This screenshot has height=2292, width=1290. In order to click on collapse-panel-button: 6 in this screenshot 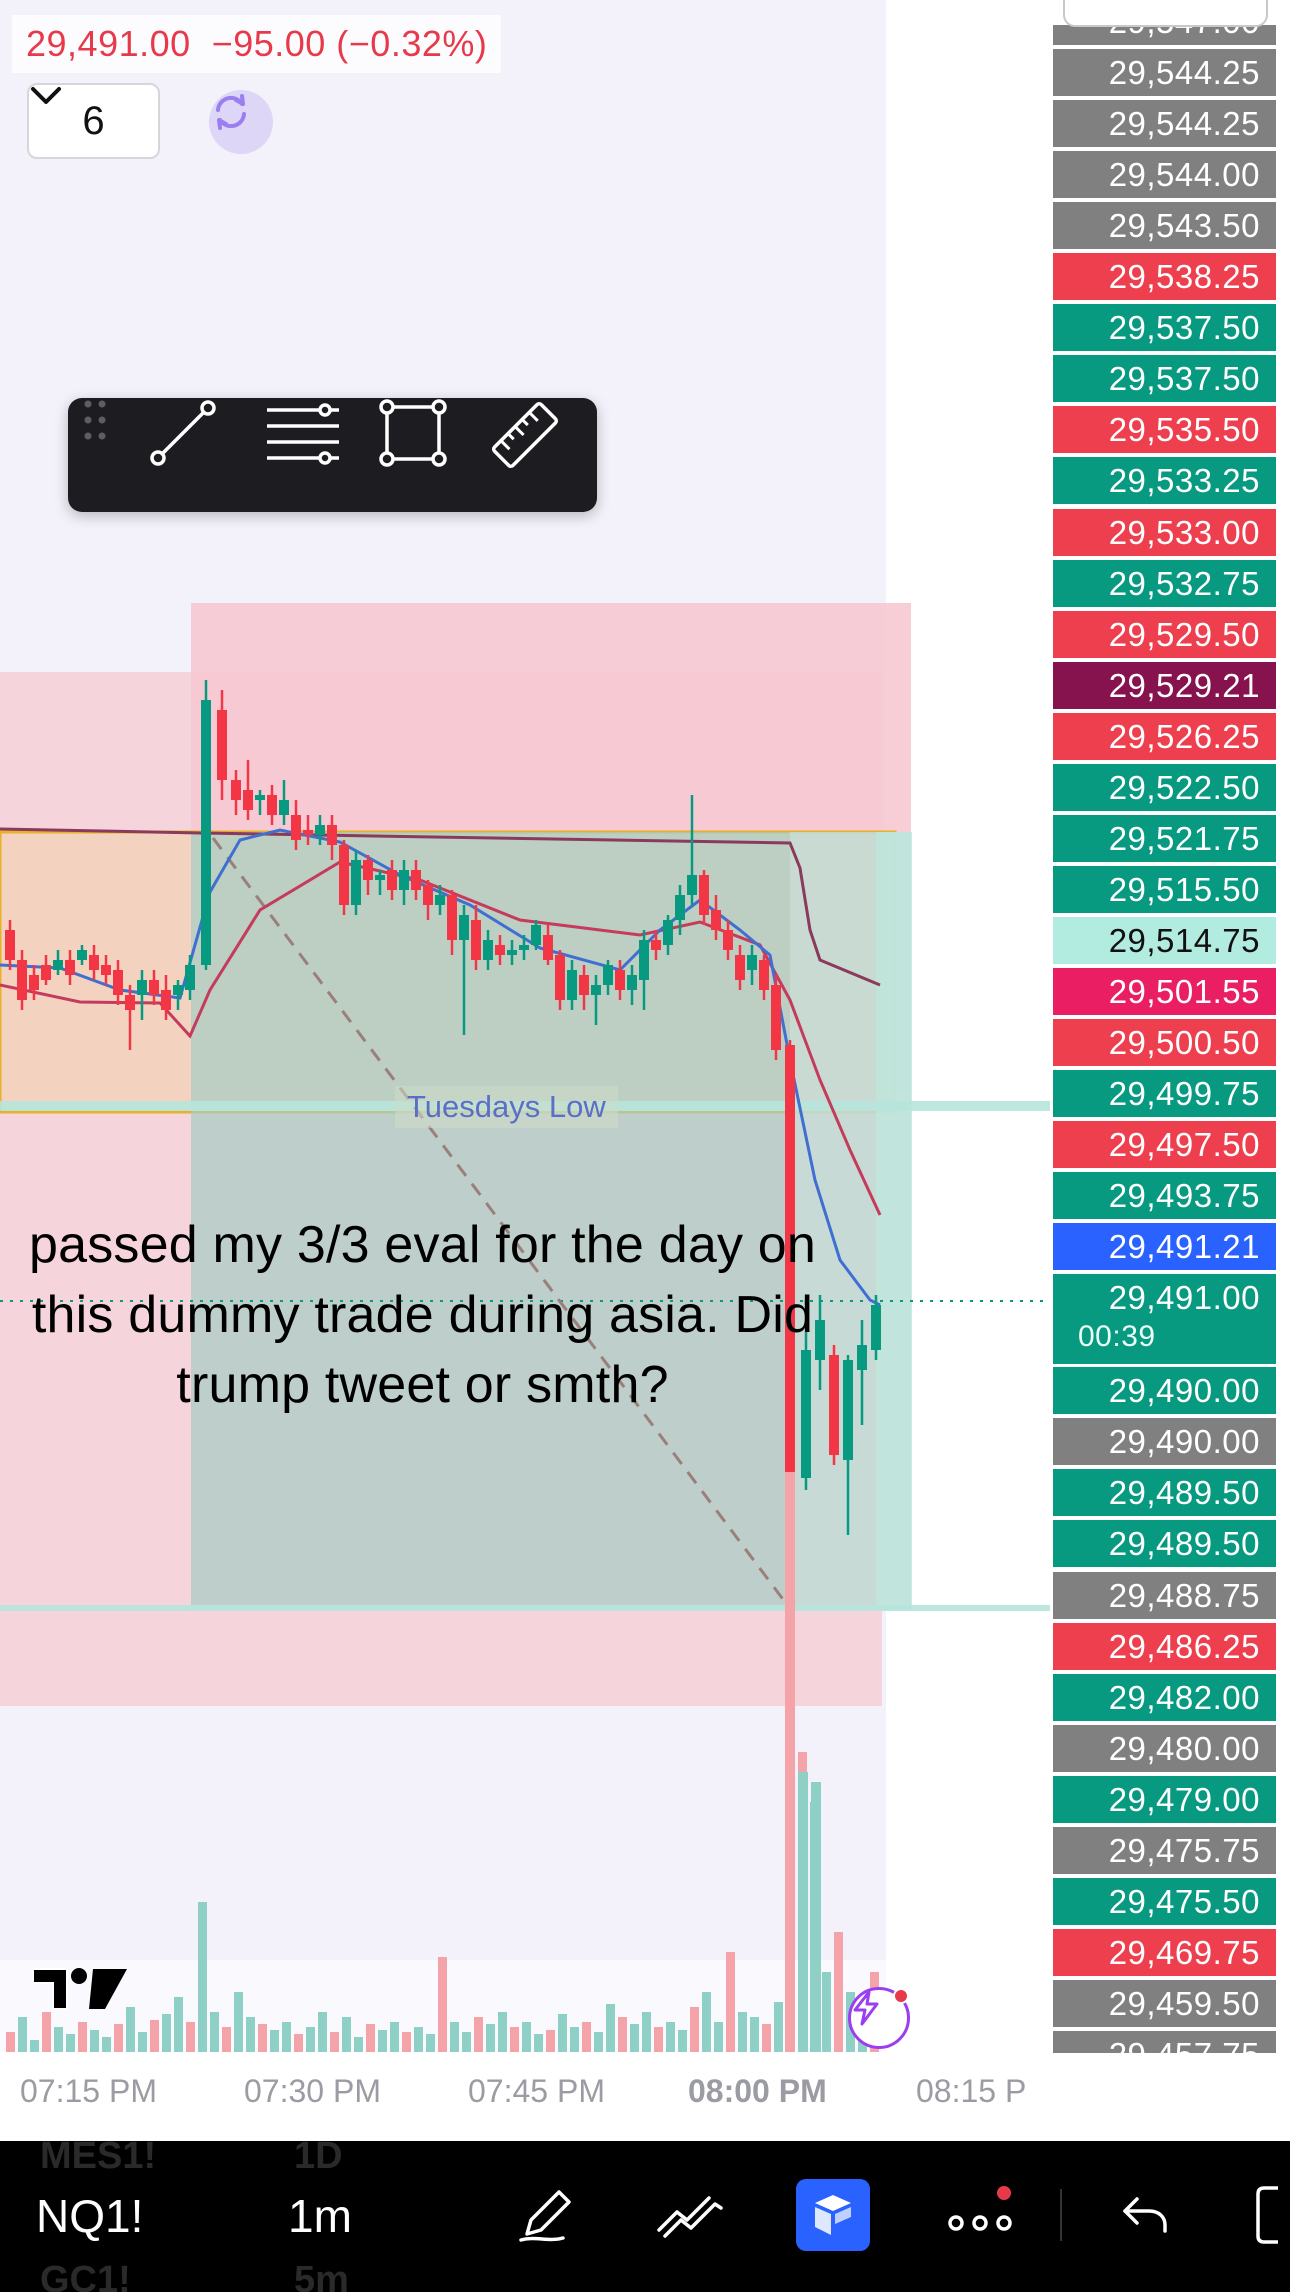, I will do `click(93, 121)`.